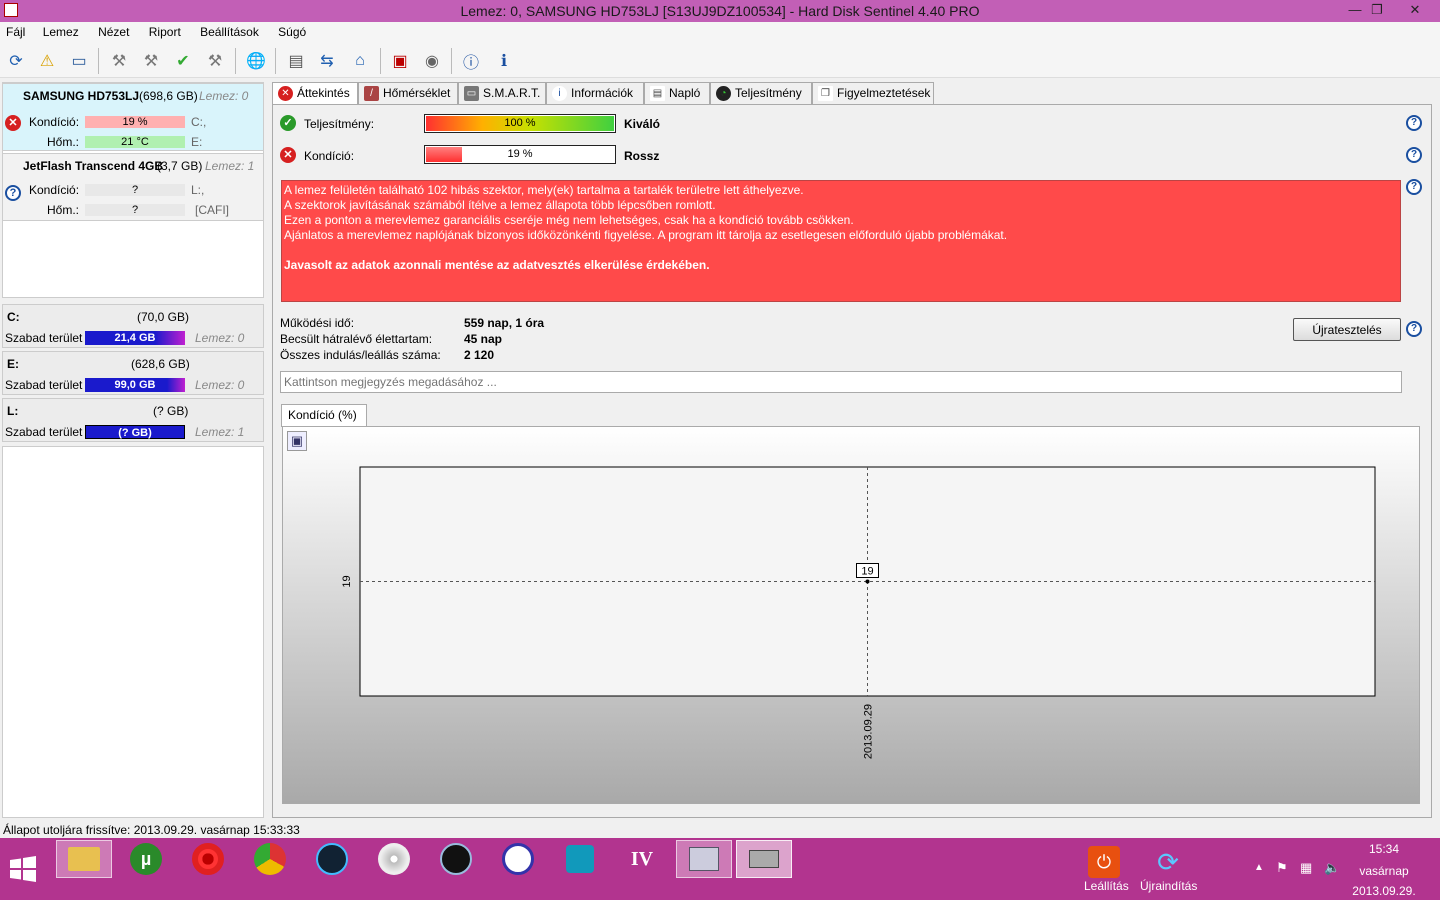 This screenshot has width=1440, height=900. Describe the element at coordinates (867, 581) in the screenshot. I see `data-point` at that location.